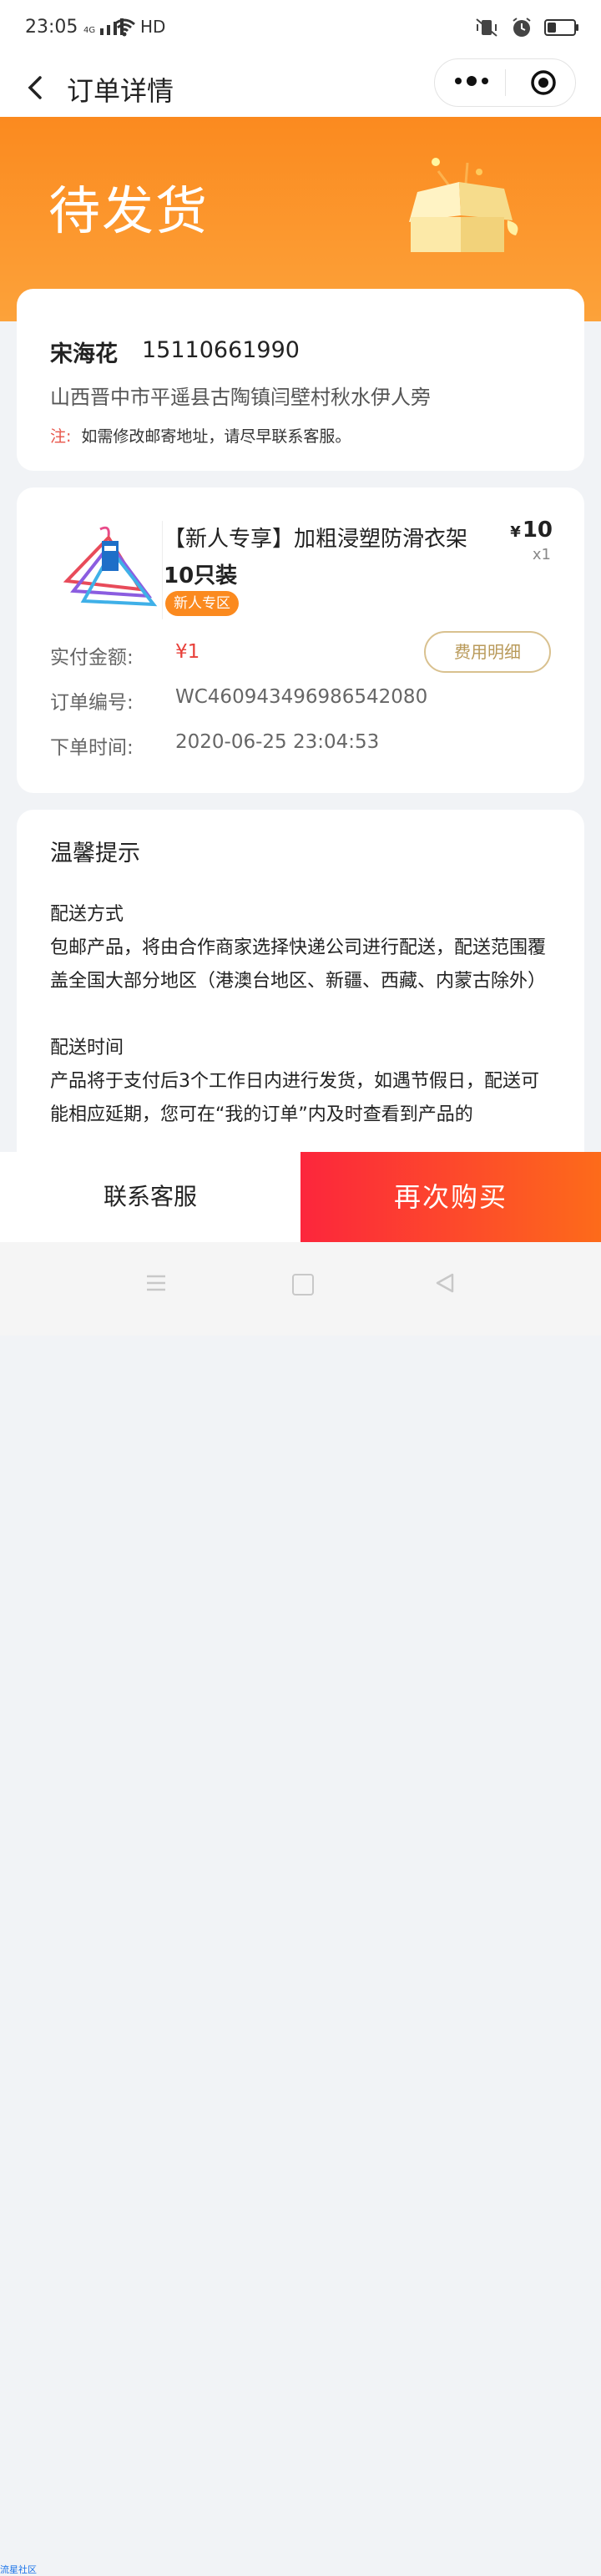 This screenshot has height=2576, width=601. What do you see at coordinates (201, 575) in the screenshot?
I see `product-pack-size: 10只装` at bounding box center [201, 575].